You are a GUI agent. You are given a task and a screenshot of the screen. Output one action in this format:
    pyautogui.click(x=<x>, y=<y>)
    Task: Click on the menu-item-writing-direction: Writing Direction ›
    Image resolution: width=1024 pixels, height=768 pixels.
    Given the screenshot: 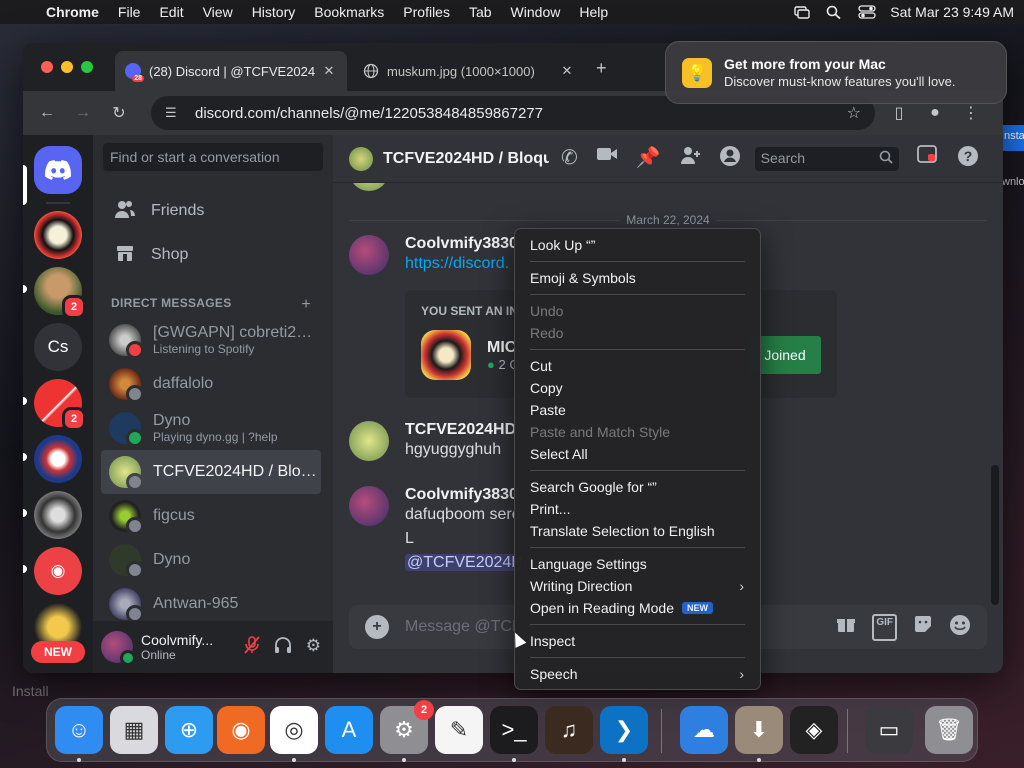 What is the action you would take?
    pyautogui.click(x=637, y=586)
    